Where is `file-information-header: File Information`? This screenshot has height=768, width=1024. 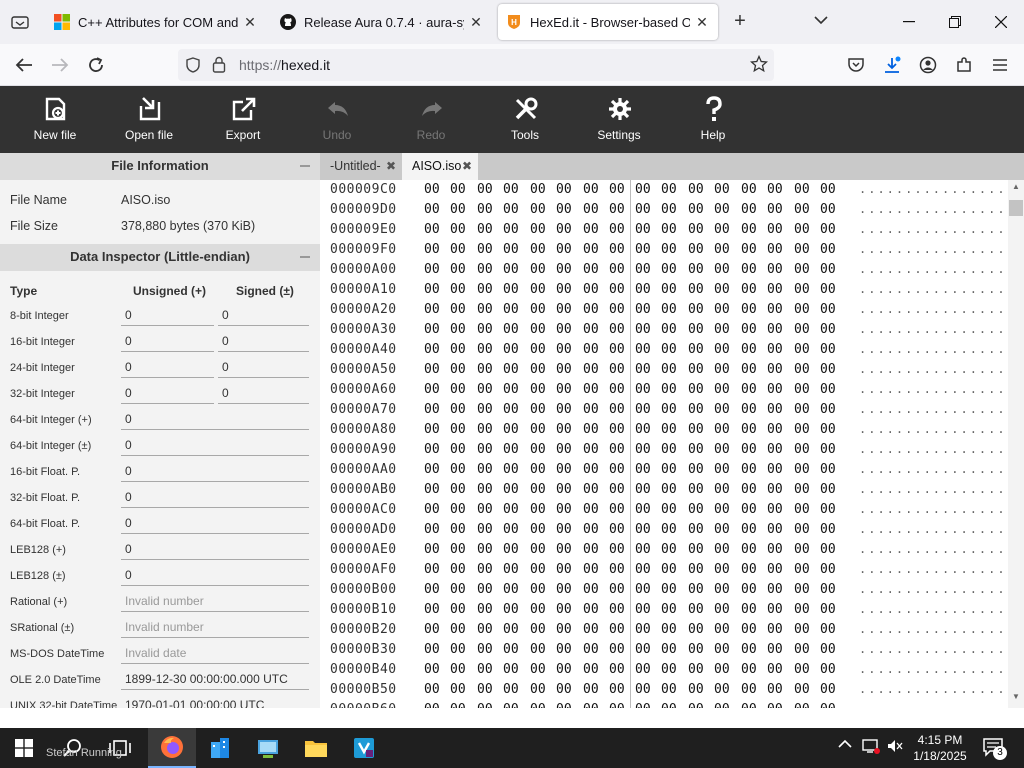 file-information-header: File Information is located at coordinates (160, 166).